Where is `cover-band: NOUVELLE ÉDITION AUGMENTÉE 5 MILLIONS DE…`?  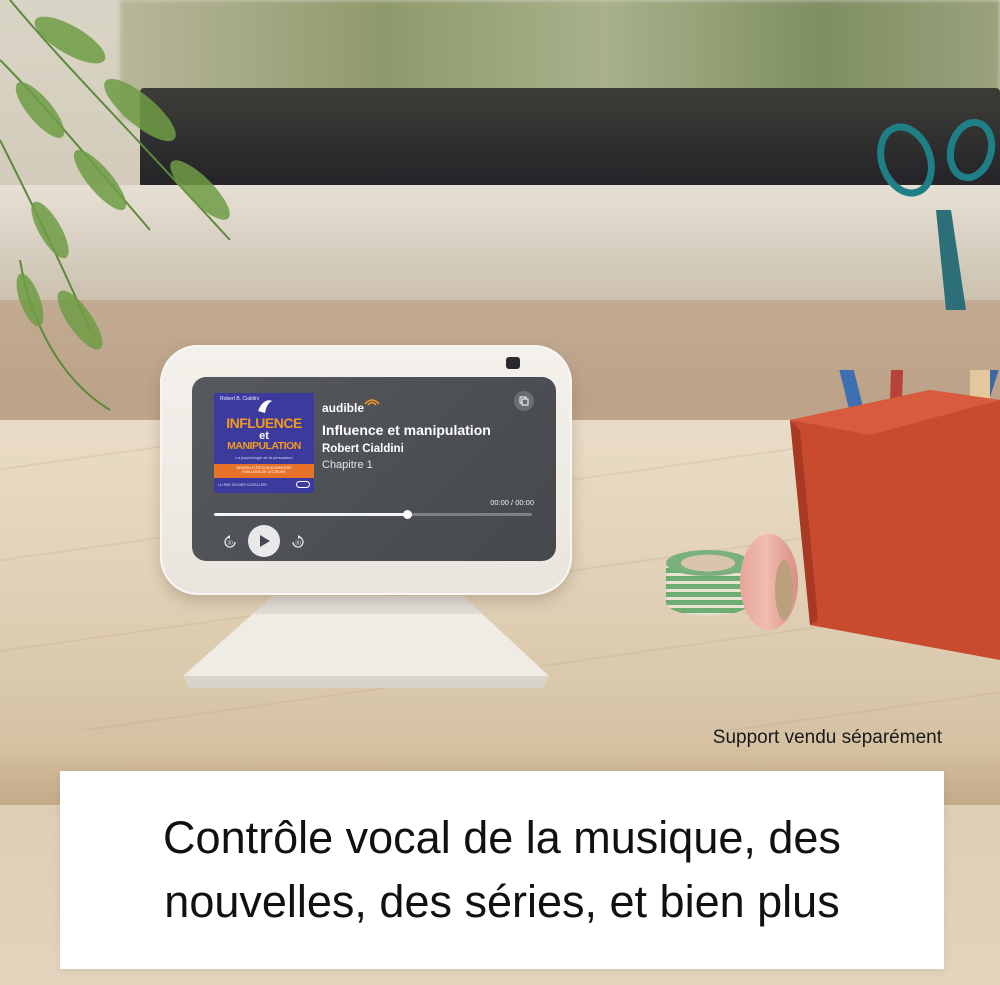
cover-band: NOUVELLE ÉDITION AUGMENTÉE 5 MILLIONS DE… is located at coordinates (264, 471).